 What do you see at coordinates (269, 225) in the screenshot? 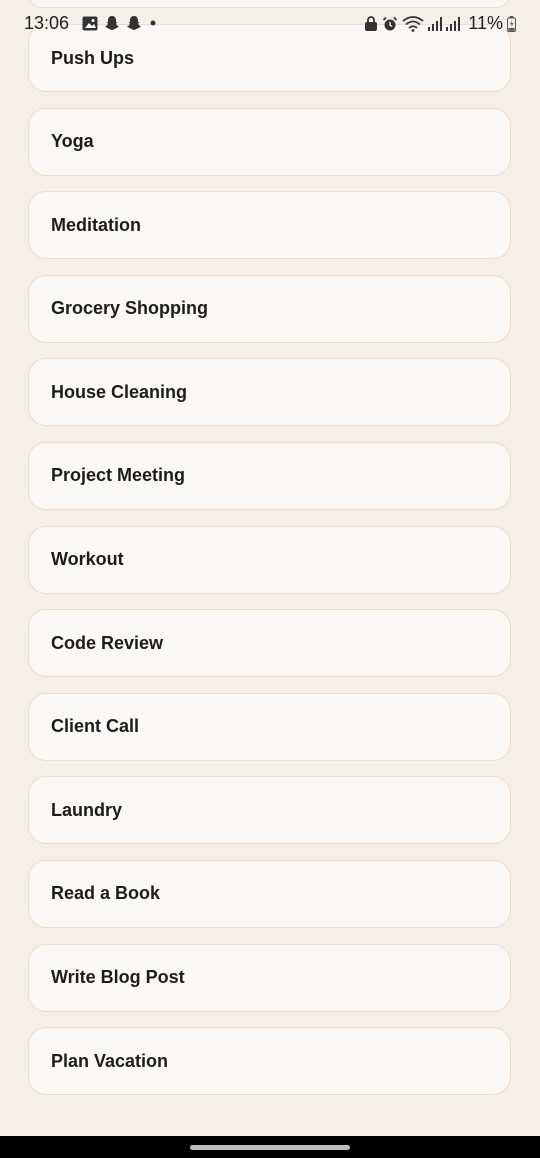
I see `task-card: Meditation` at bounding box center [269, 225].